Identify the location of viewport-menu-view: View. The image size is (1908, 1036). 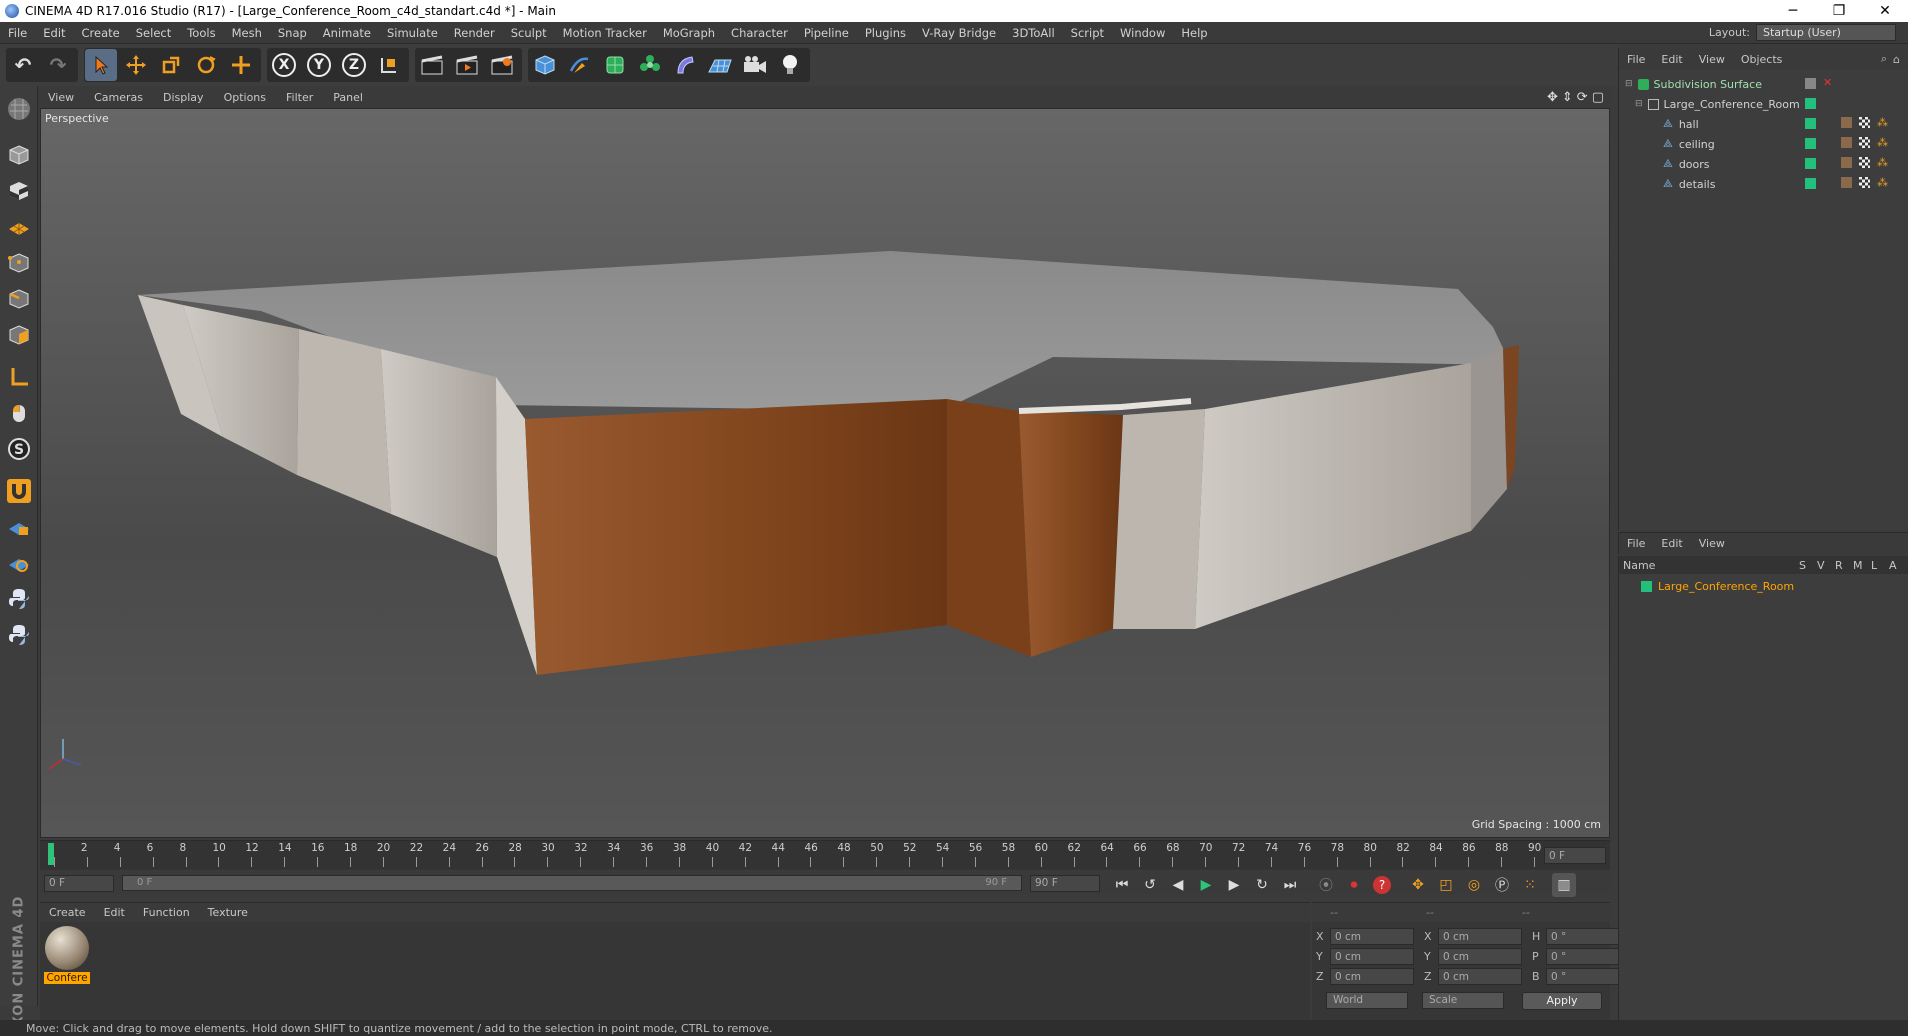
(61, 97).